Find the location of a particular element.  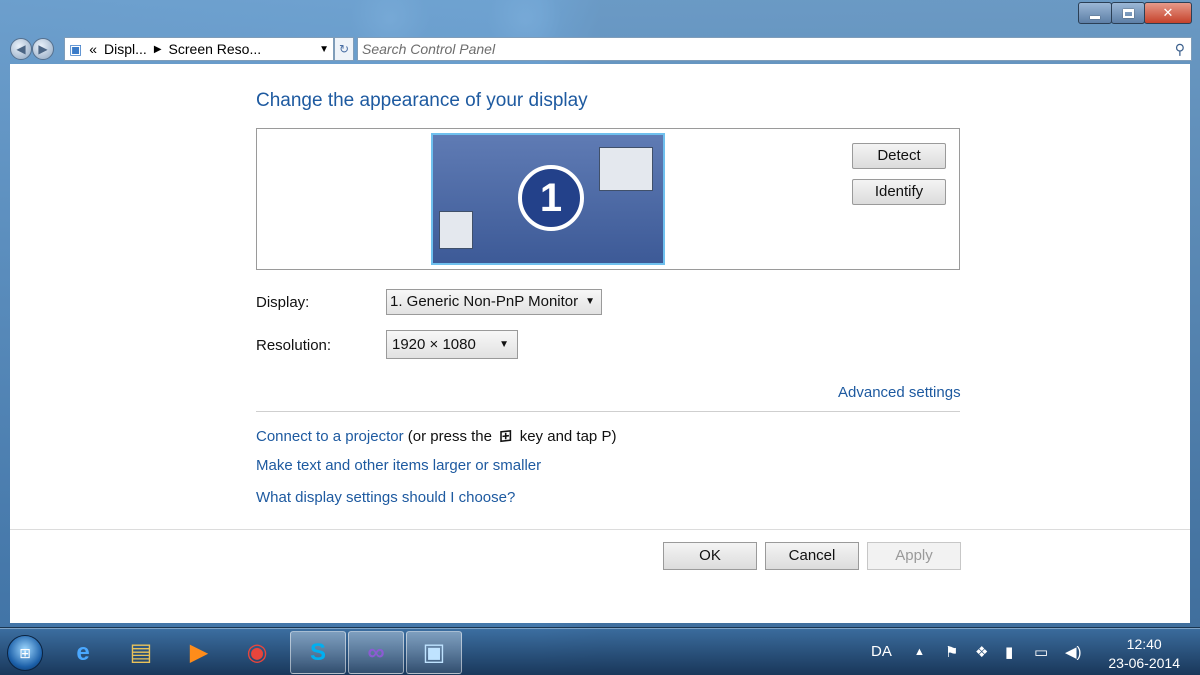

maximize-button is located at coordinates (1128, 13).